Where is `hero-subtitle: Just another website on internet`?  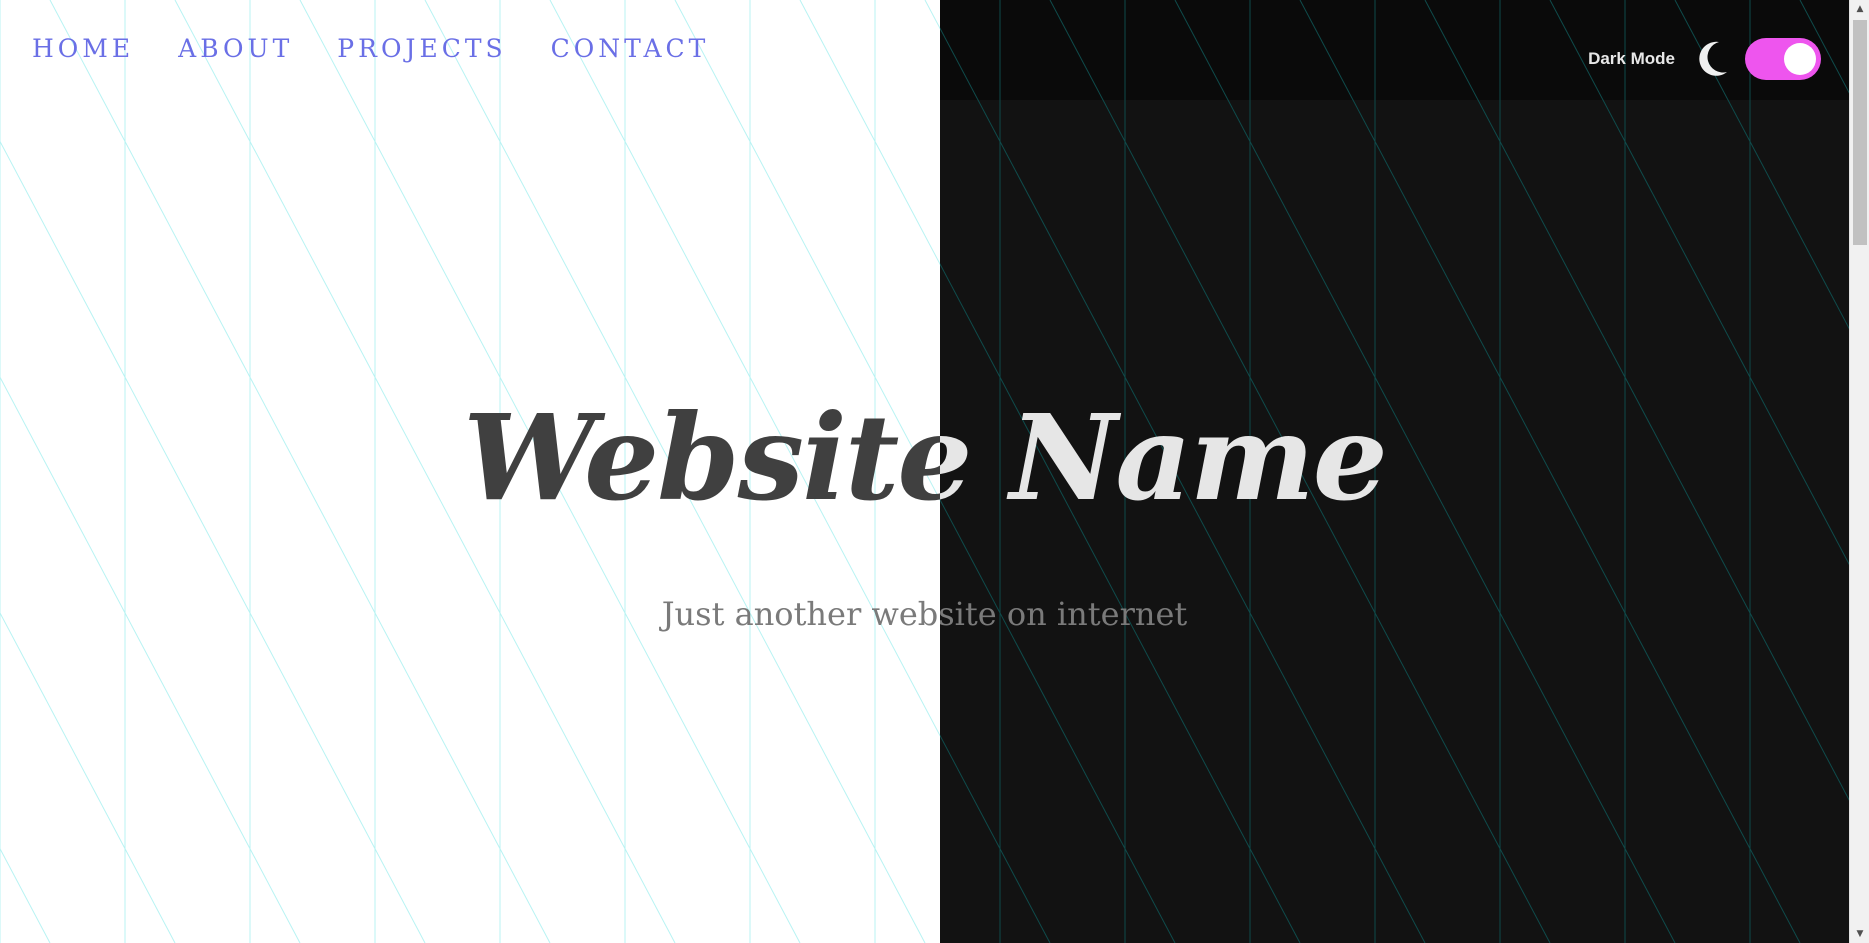
hero-subtitle: Just another website on internet is located at coordinates (924, 614).